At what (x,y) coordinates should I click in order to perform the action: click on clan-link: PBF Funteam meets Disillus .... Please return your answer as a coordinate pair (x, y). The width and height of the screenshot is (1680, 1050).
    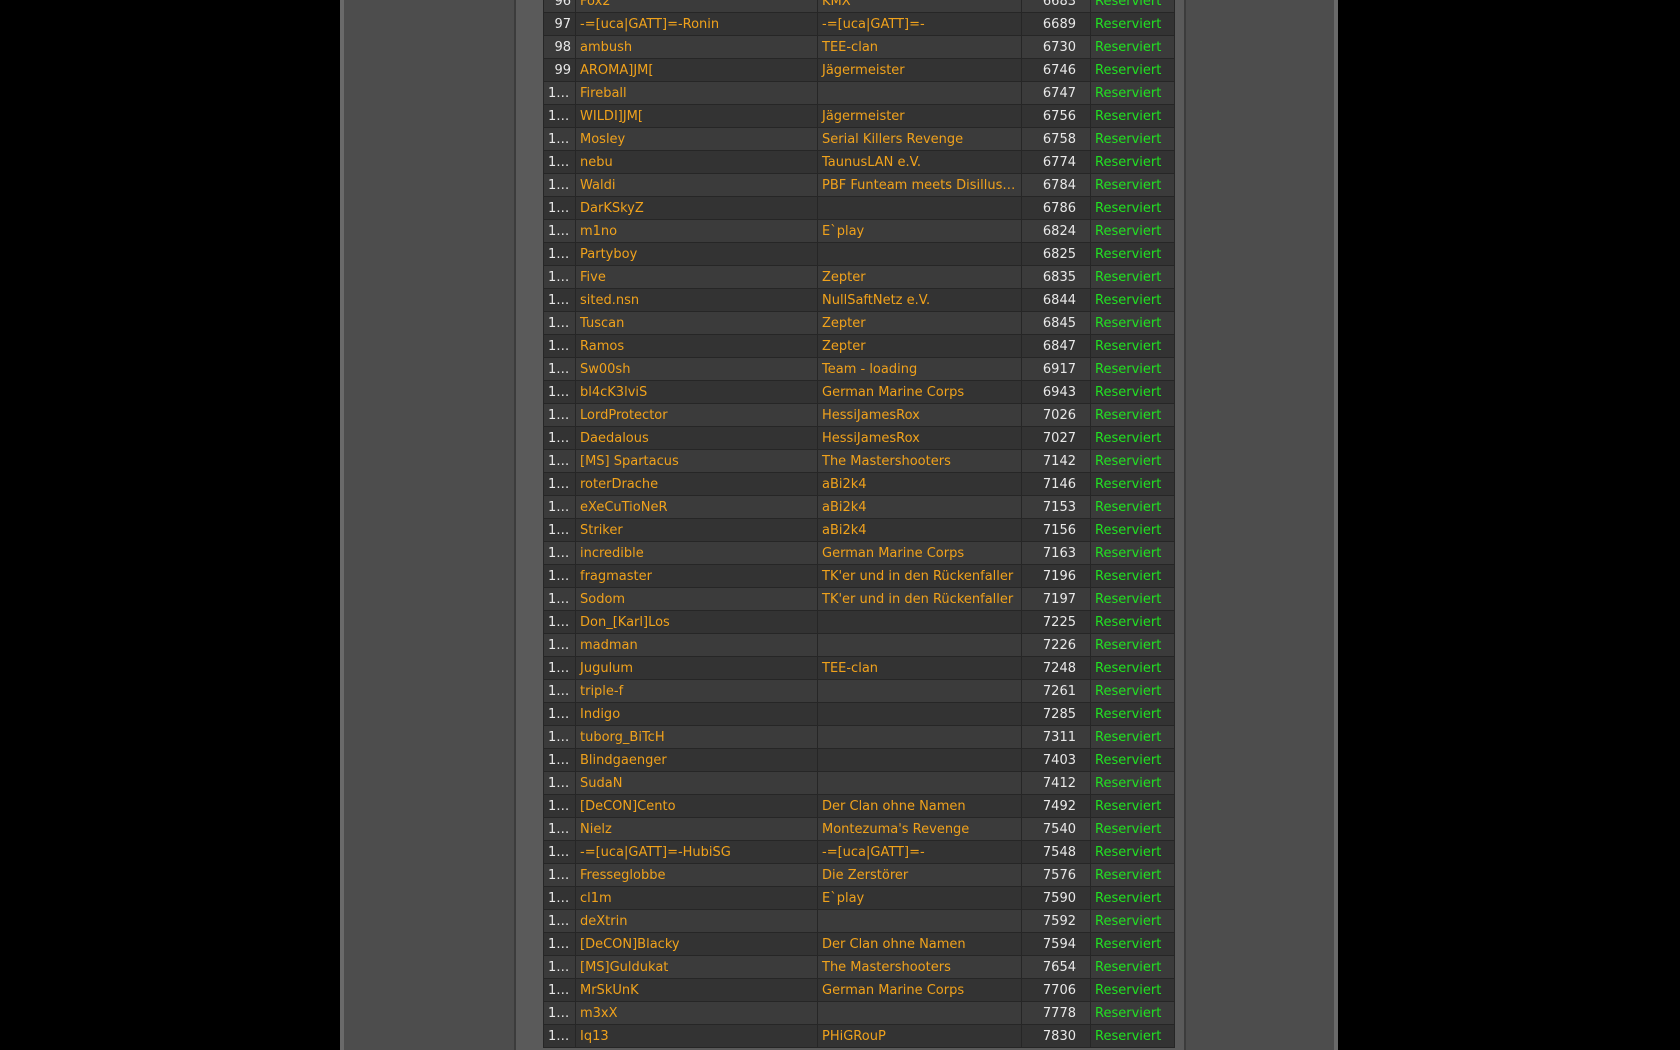
    Looking at the image, I should click on (920, 185).